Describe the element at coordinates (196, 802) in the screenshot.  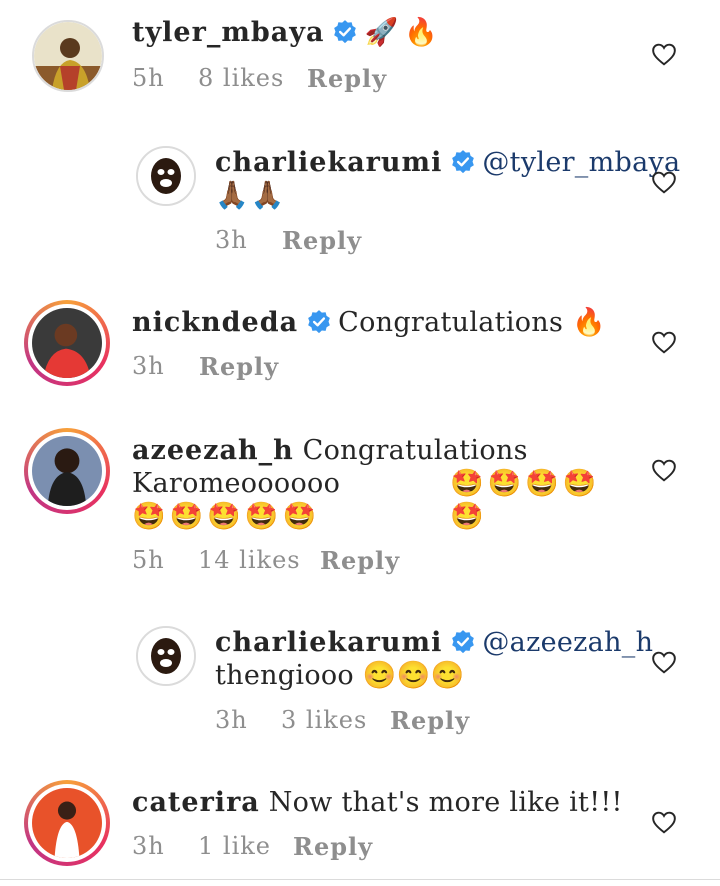
I see `comment-username: caterira` at that location.